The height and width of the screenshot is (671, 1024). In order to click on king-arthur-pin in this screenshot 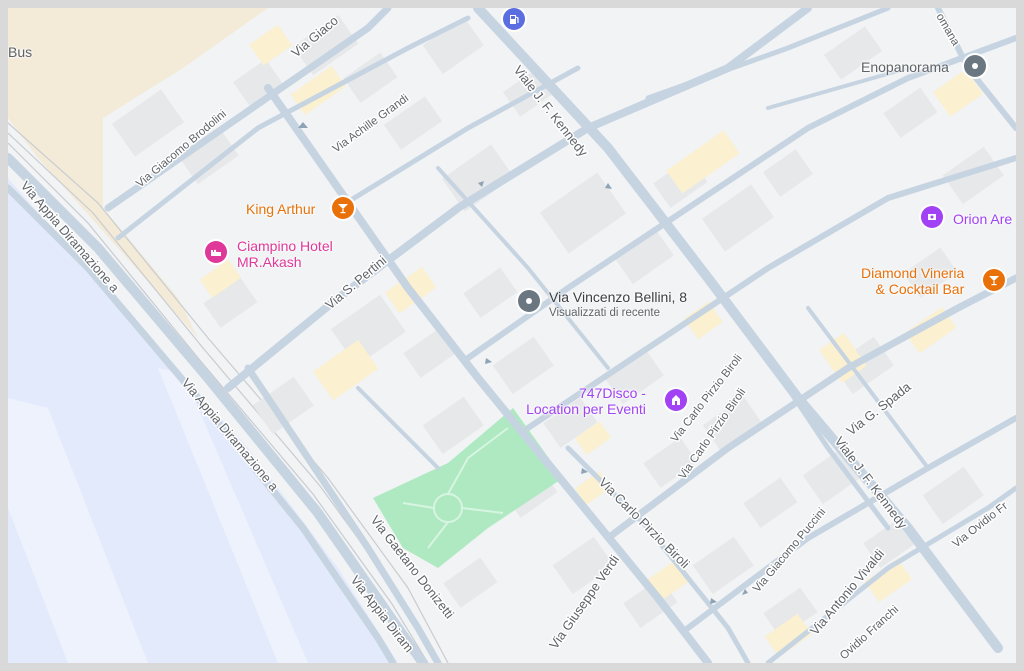, I will do `click(343, 208)`.